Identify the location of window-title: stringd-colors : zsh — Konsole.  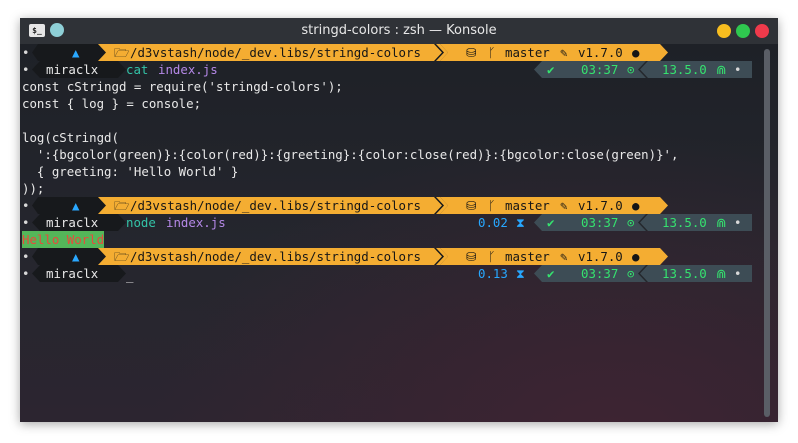
(399, 30).